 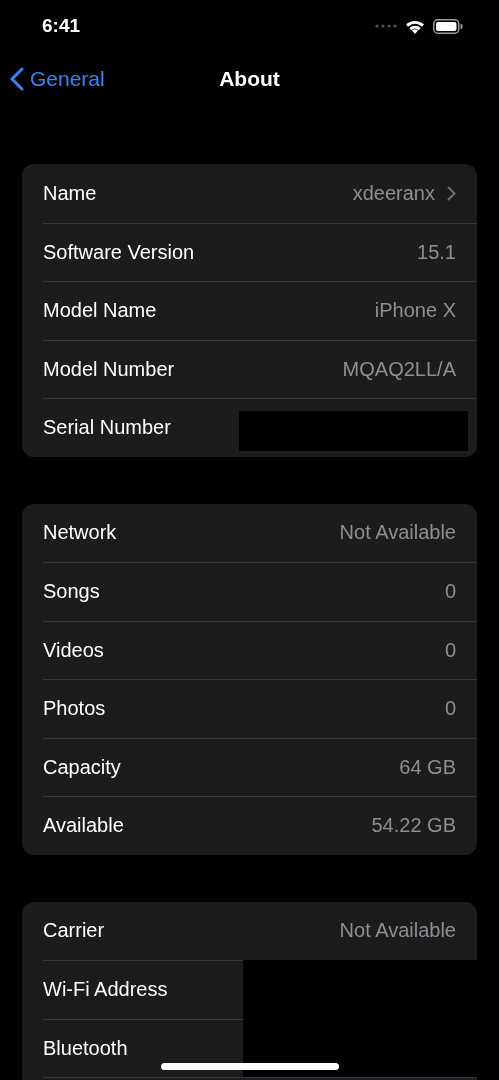 What do you see at coordinates (107, 428) in the screenshot?
I see `row-label: Serial Number` at bounding box center [107, 428].